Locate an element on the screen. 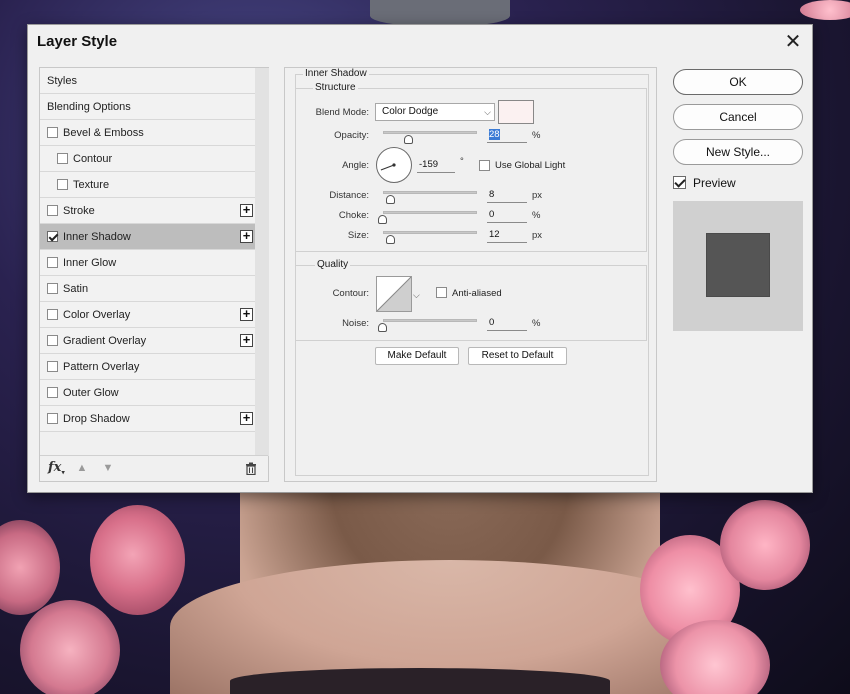 The height and width of the screenshot is (694, 850). opacity-label: Opacity: is located at coordinates (351, 135).